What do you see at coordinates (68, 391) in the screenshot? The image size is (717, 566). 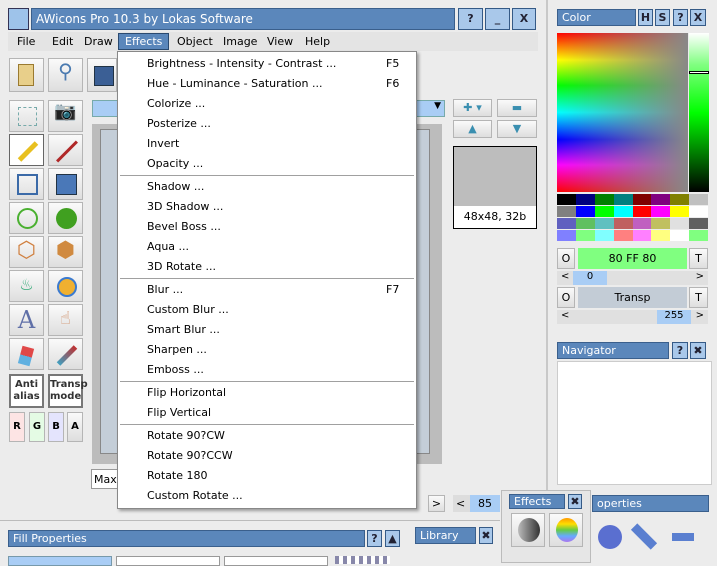 I see `transp-mode-toggle: Transp mode` at bounding box center [68, 391].